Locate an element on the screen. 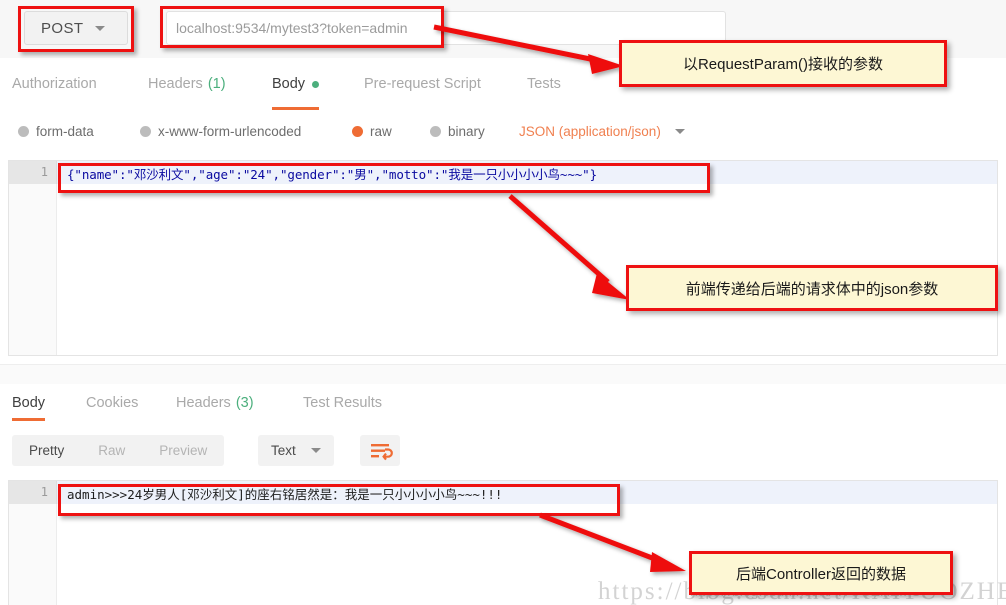  headers-count-badge: (1) is located at coordinates (216, 84).